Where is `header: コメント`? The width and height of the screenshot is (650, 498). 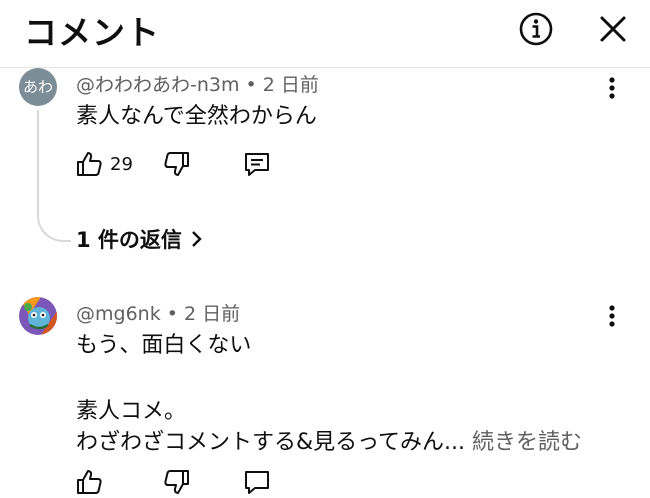
header: コメント is located at coordinates (325, 34).